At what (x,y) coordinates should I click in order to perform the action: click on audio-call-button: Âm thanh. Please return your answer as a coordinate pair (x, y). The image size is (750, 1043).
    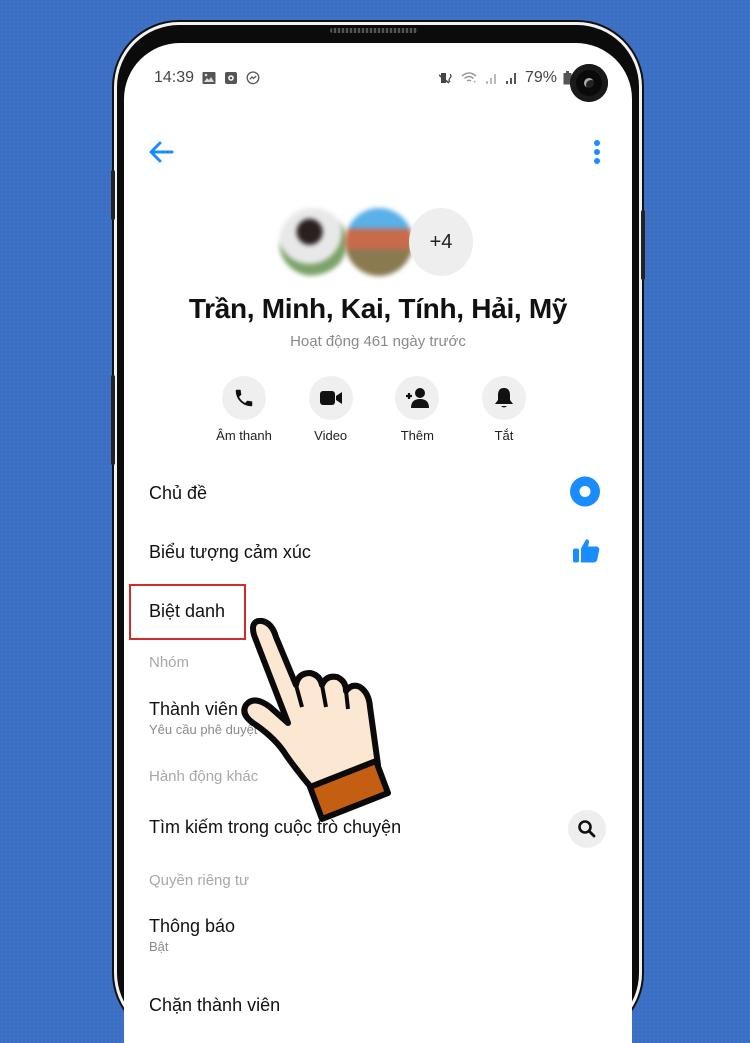
    Looking at the image, I should click on (244, 409).